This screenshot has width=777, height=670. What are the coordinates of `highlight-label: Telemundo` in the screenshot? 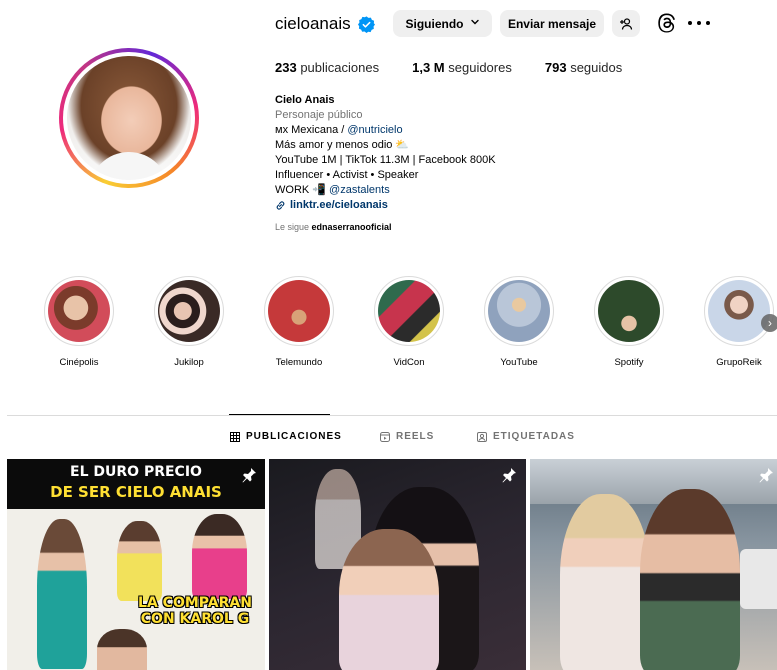 It's located at (299, 362).